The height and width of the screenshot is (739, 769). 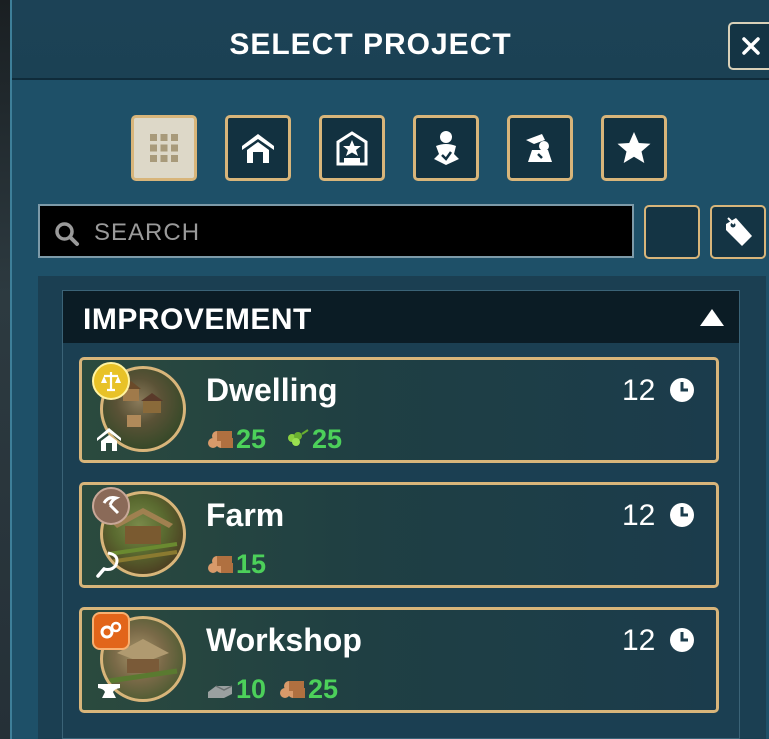 What do you see at coordinates (197, 319) in the screenshot?
I see `category-title: IMPROVEMENT` at bounding box center [197, 319].